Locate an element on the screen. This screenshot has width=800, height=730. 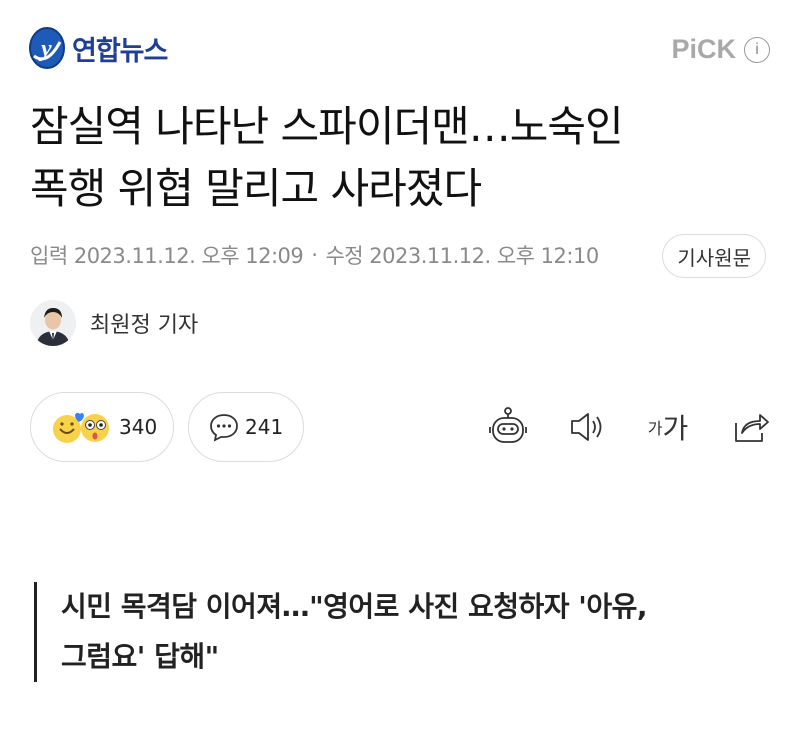
pick-badge: PiCK i is located at coordinates (720, 49).